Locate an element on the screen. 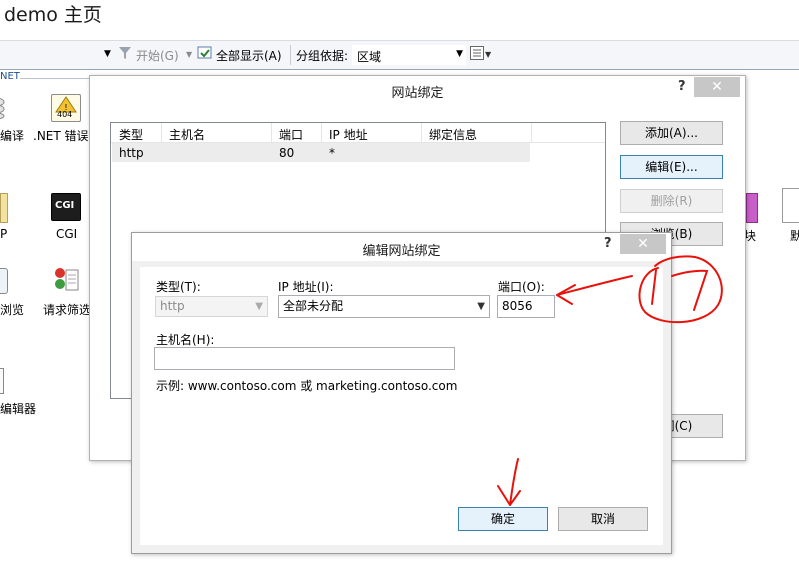 This screenshot has height=567, width=799. annotation-circle is located at coordinates (680, 289).